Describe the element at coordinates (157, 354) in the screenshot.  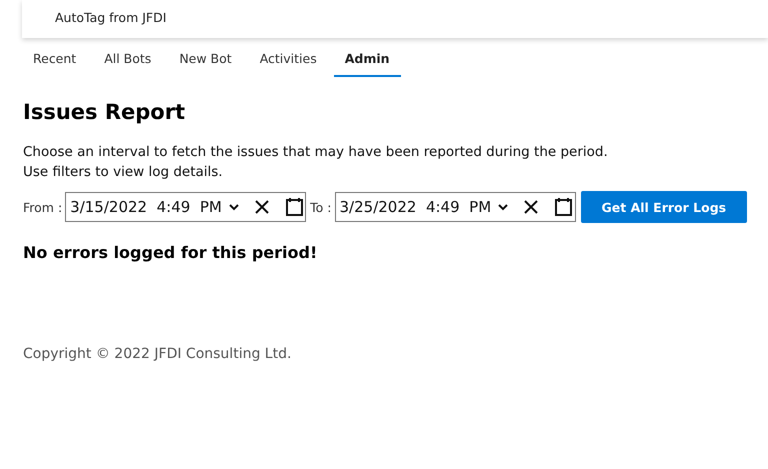
I see `copyright-text: Copyright © 2022 JFDI Consulting Ltd.` at that location.